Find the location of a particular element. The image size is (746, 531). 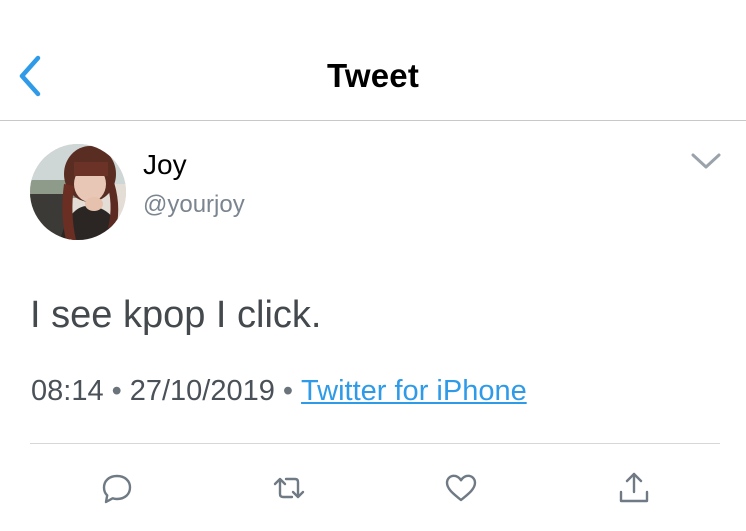

avatar-photo is located at coordinates (78, 192).